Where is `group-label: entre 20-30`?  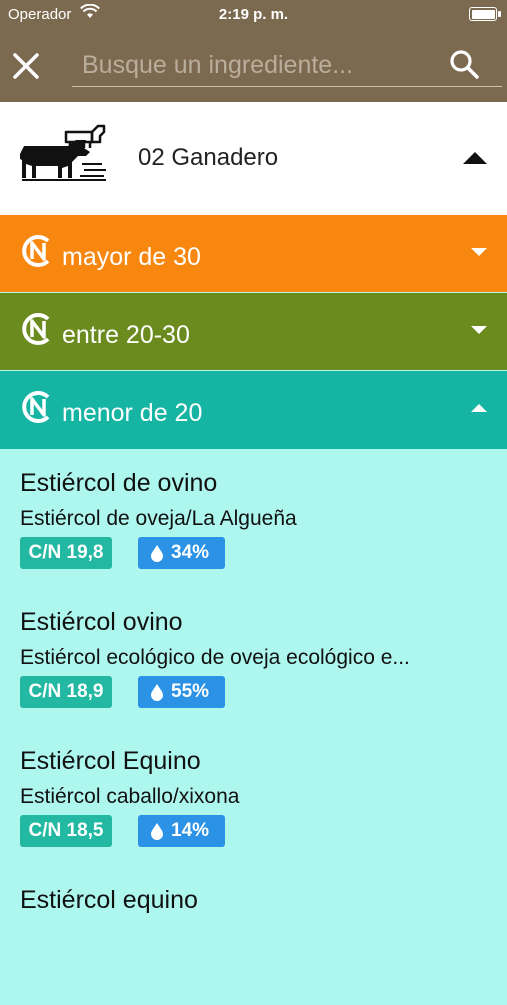
group-label: entre 20-30 is located at coordinates (126, 335).